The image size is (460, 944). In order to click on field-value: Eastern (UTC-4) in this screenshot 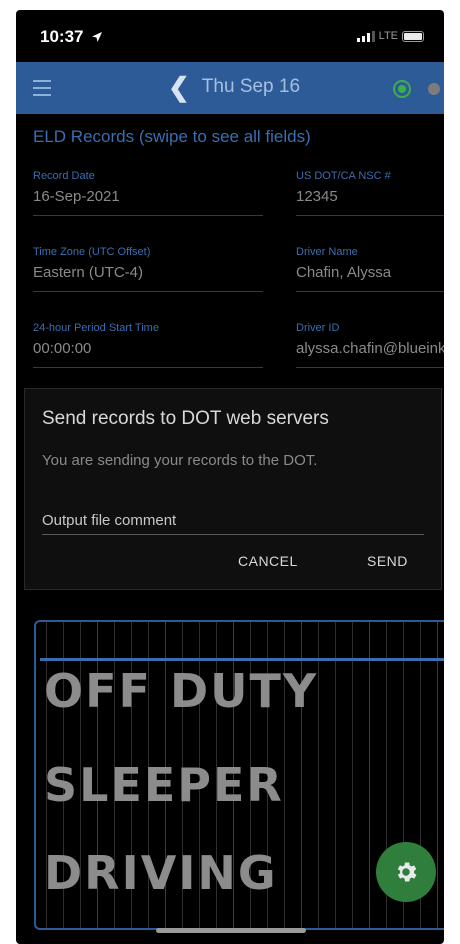, I will do `click(88, 272)`.